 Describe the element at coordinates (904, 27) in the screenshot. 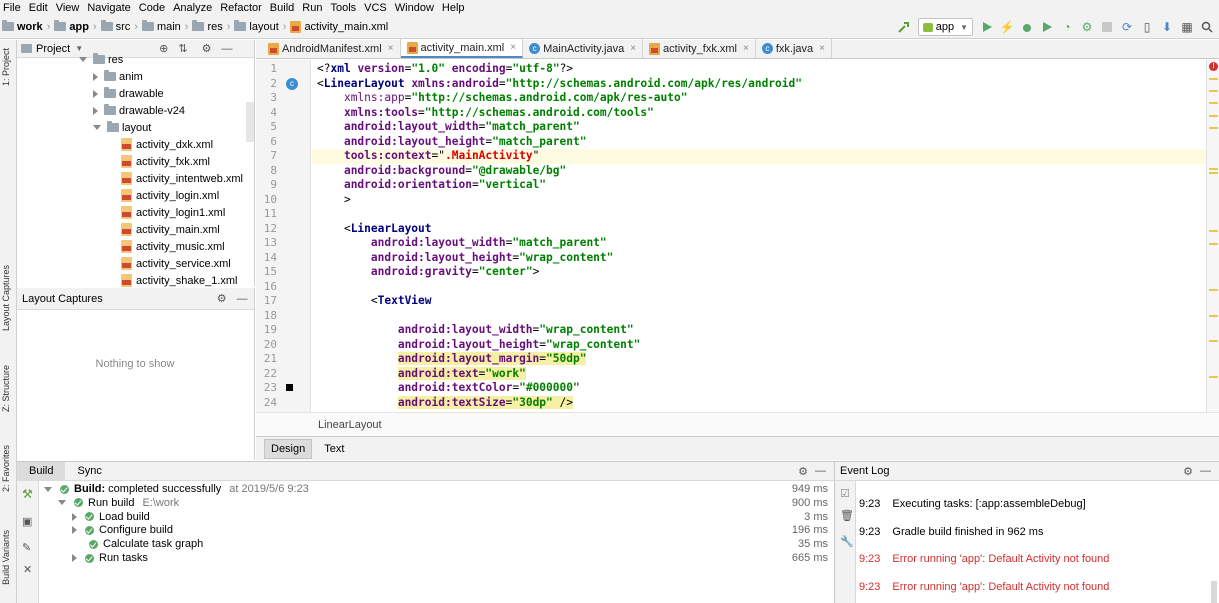

I see `make-project-icon` at that location.